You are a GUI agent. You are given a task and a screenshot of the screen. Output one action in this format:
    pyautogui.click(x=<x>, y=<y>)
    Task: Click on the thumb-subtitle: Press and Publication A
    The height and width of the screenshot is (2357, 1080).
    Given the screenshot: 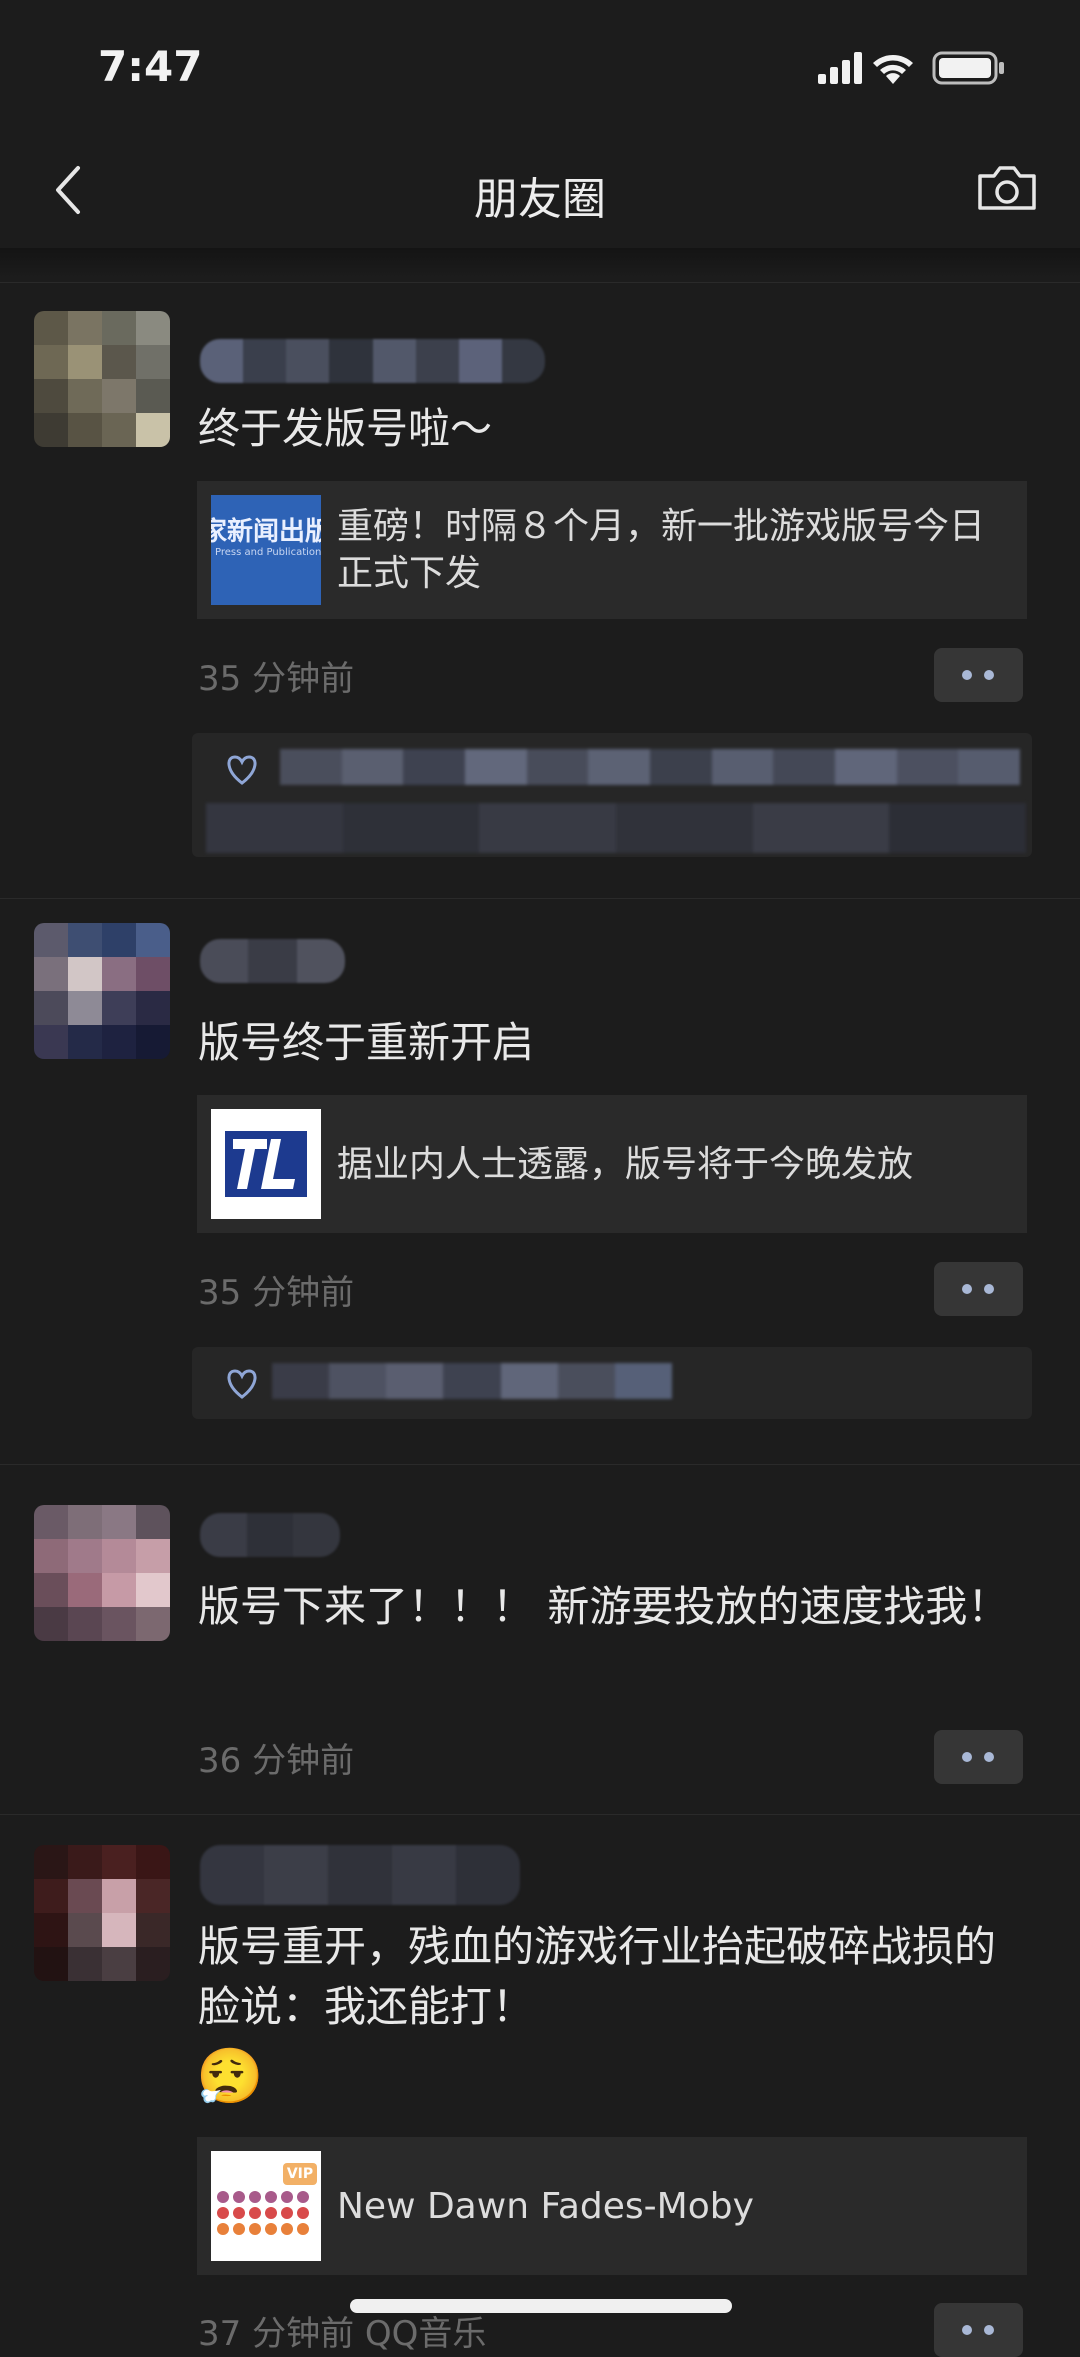 What is the action you would take?
    pyautogui.click(x=268, y=552)
    